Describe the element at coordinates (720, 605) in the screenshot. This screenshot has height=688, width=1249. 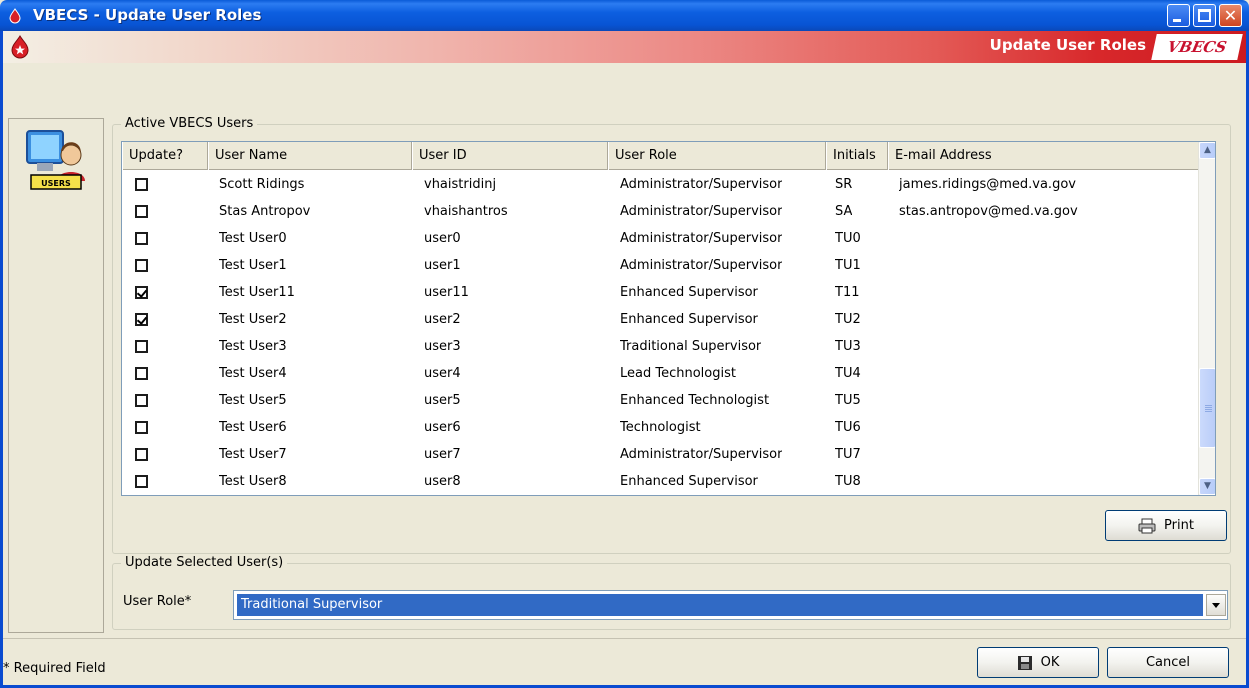
I see `user-role-value: Traditional Supervisor` at that location.